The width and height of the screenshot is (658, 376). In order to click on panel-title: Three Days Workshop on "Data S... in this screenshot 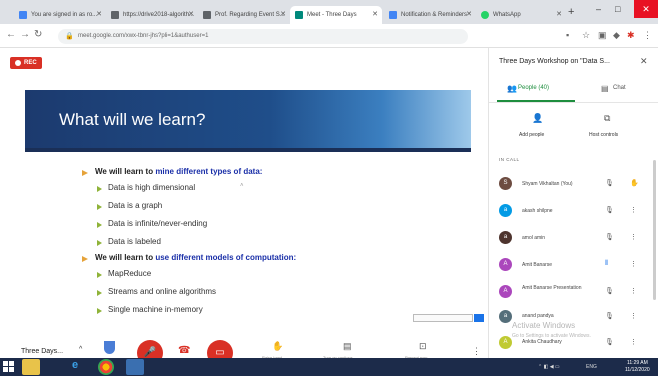, I will do `click(554, 61)`.